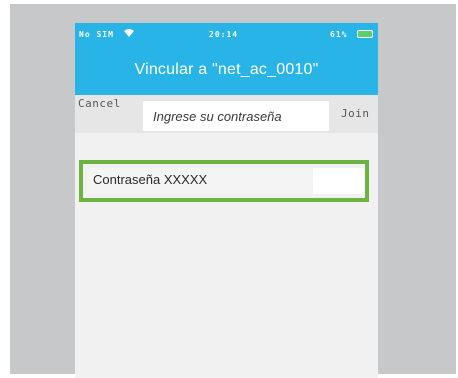  I want to click on password-field-end, so click(339, 181).